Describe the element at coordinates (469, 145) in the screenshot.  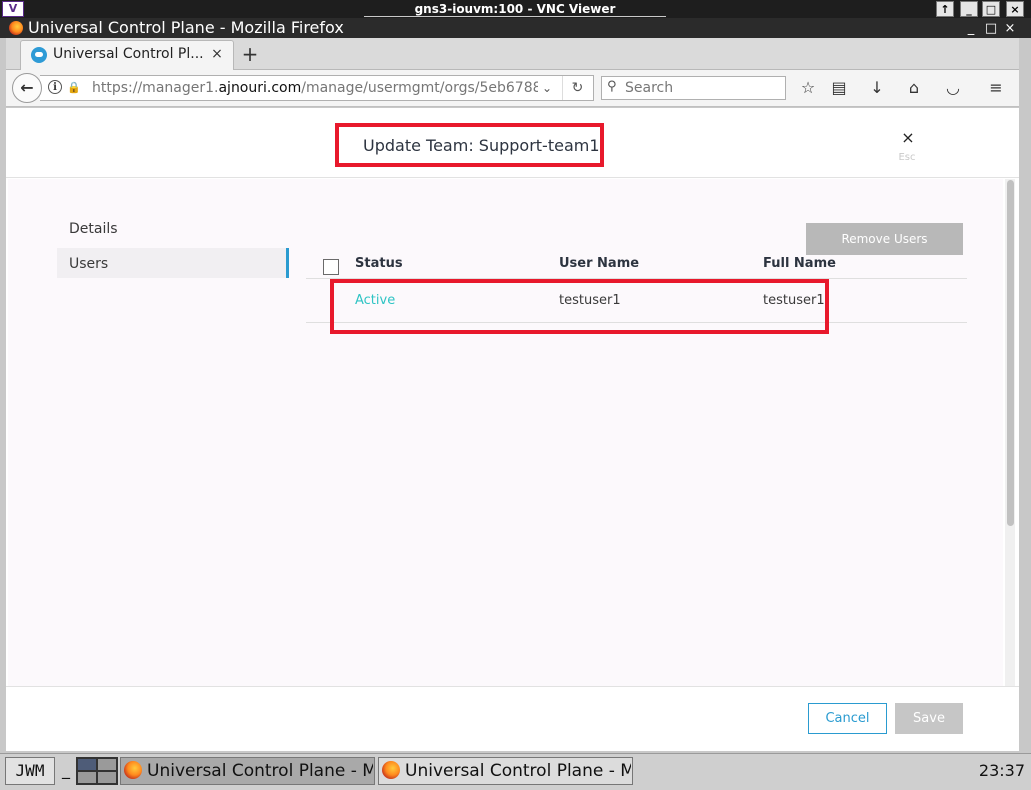
I see `title-highlight-box` at that location.